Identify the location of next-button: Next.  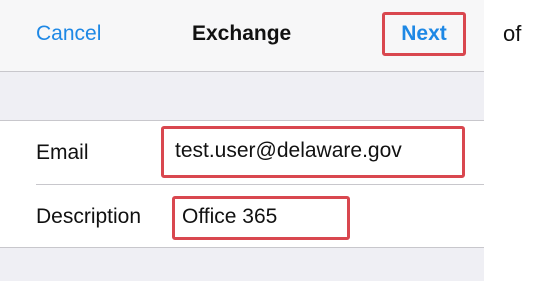
(424, 34).